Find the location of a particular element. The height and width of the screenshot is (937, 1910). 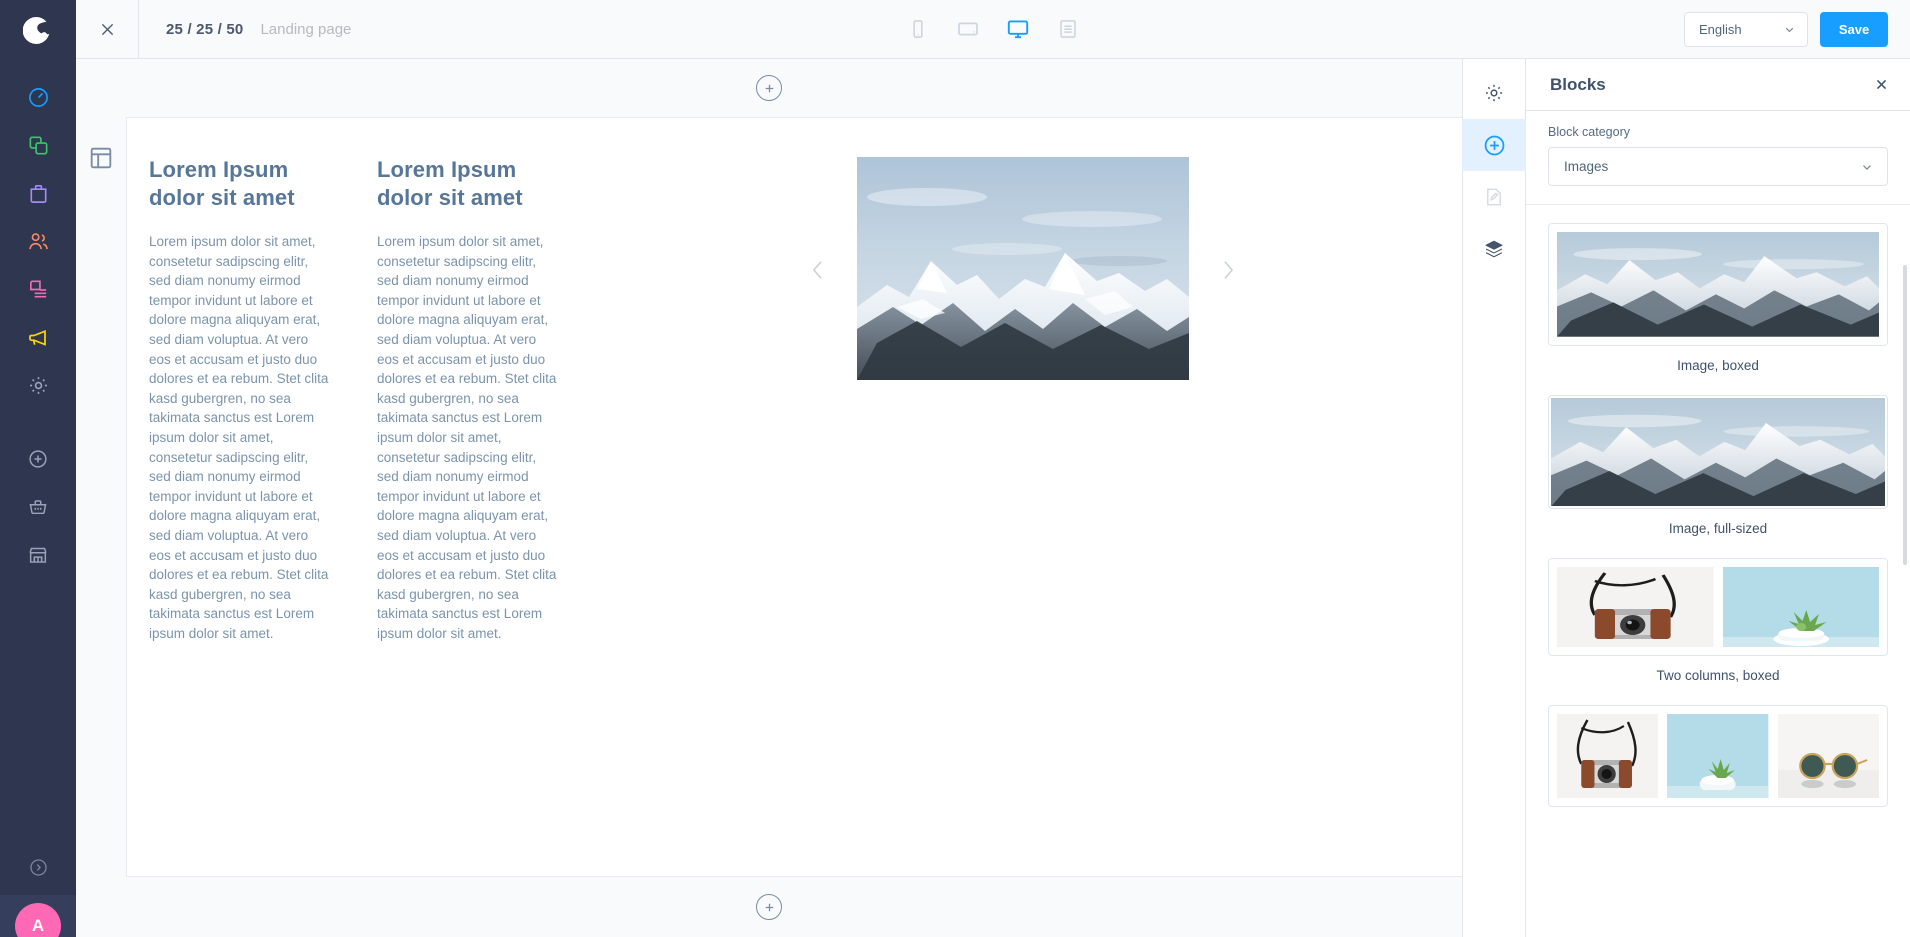

sidebar-item-shop-basket is located at coordinates (38, 507).